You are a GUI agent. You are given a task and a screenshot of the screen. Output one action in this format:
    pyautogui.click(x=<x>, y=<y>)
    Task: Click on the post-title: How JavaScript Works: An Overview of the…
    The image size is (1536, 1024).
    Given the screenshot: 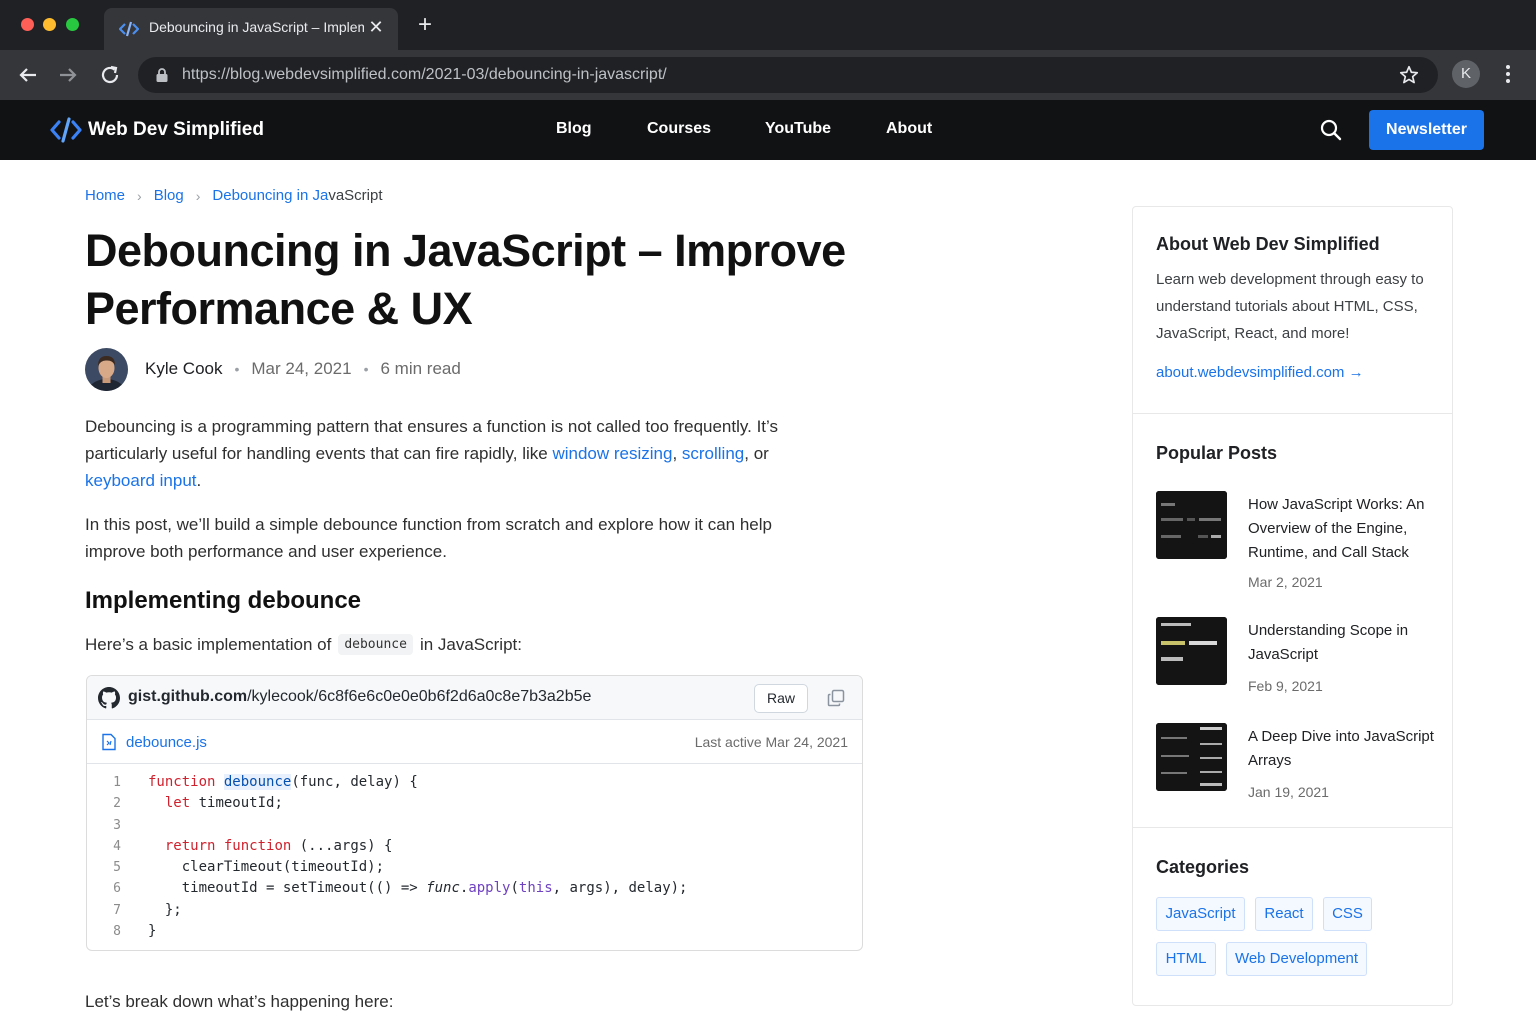 What is the action you would take?
    pyautogui.click(x=1336, y=528)
    